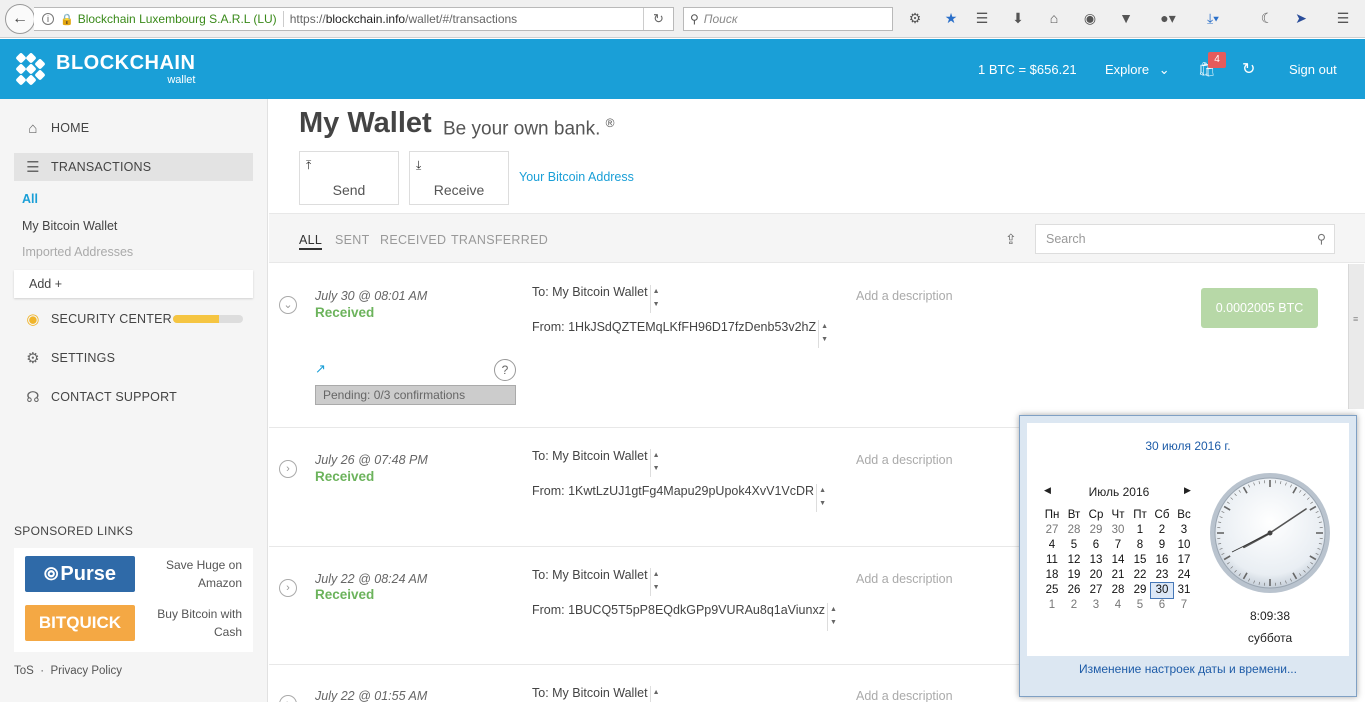 The image size is (1365, 702). Describe the element at coordinates (1074, 560) in the screenshot. I see `calendar-day: 12` at that location.